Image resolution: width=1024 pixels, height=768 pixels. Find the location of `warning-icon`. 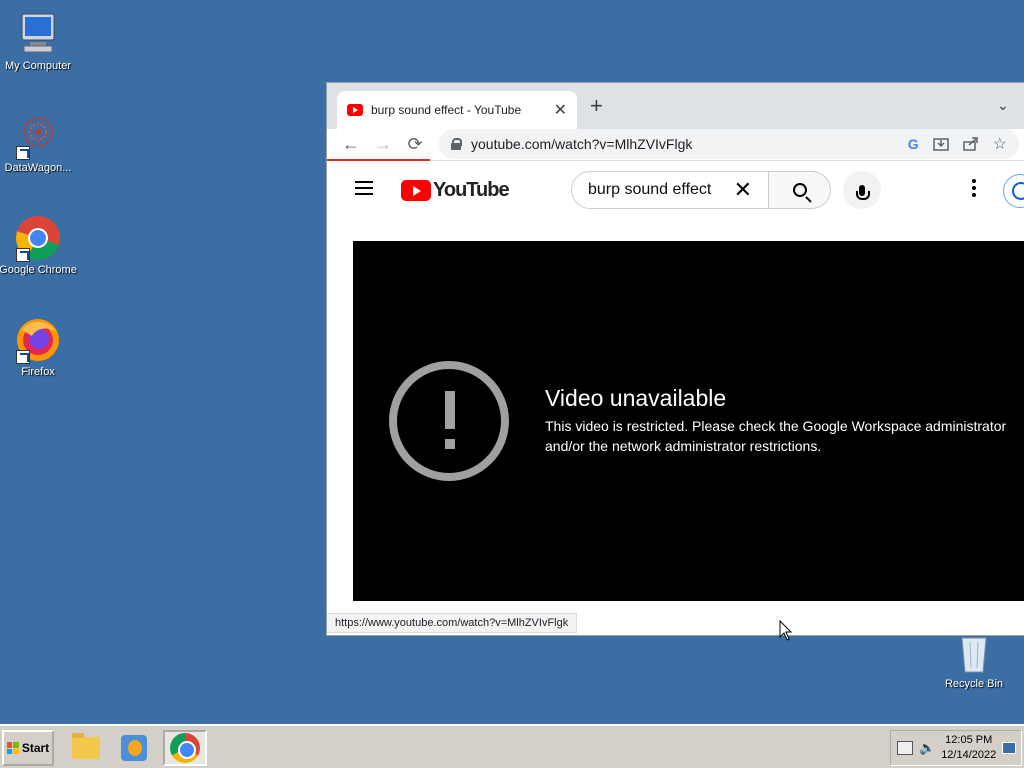

warning-icon is located at coordinates (449, 421).